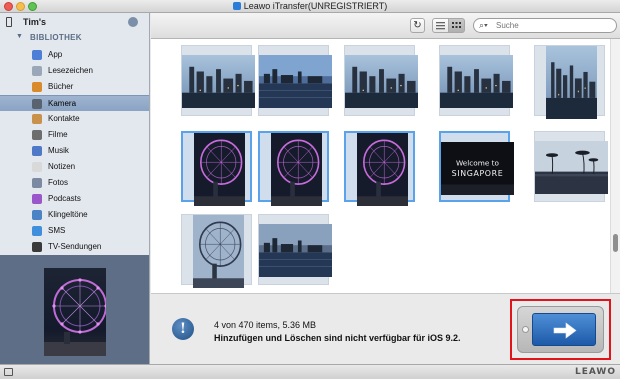 The height and width of the screenshot is (379, 620). I want to click on disclosure-triangle-icon: ▼, so click(19, 36).